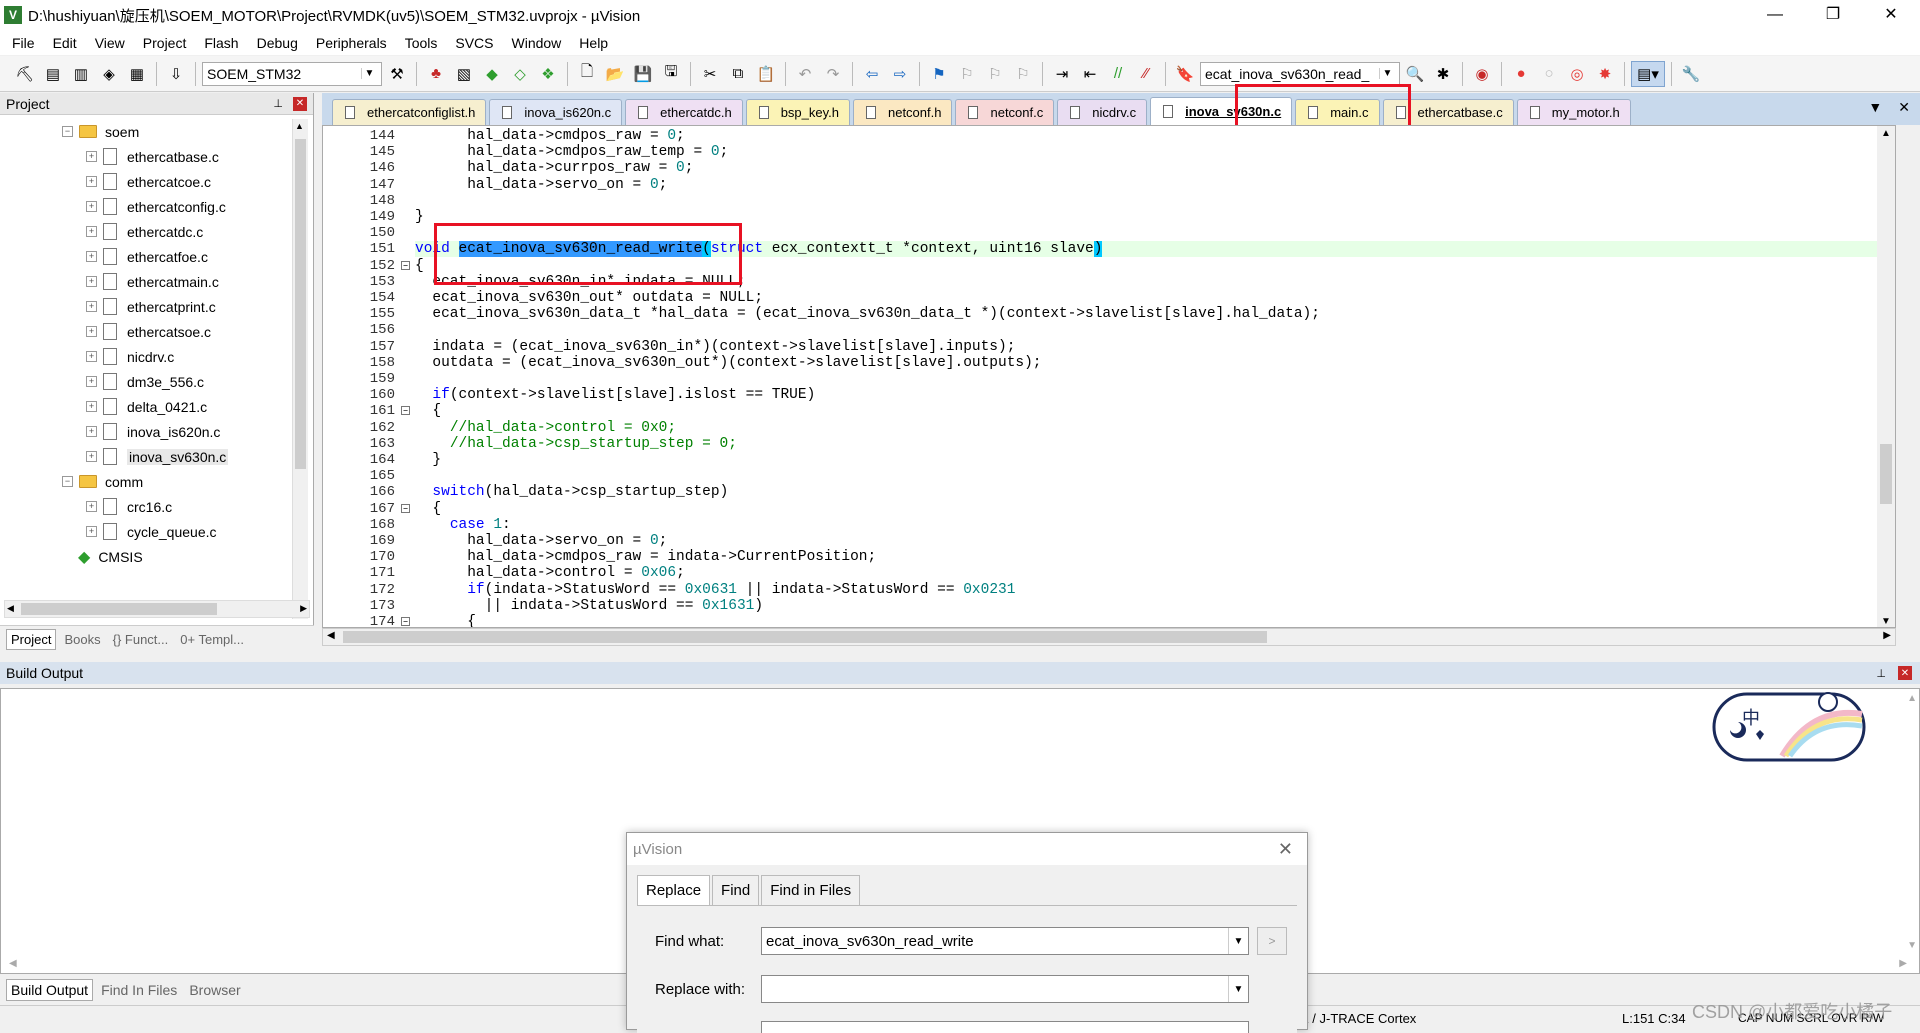 This screenshot has height=1033, width=1920. Describe the element at coordinates (548, 74) in the screenshot. I see `runtime-env-icon: ❖` at that location.